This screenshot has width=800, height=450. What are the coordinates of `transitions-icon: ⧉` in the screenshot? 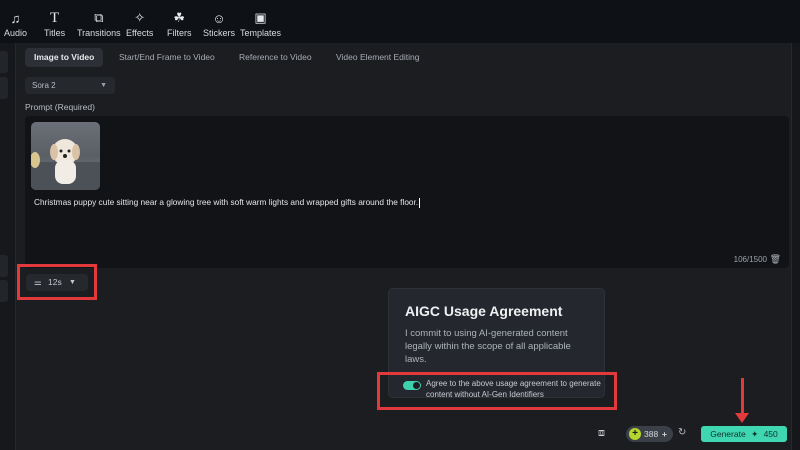 It's located at (99, 17).